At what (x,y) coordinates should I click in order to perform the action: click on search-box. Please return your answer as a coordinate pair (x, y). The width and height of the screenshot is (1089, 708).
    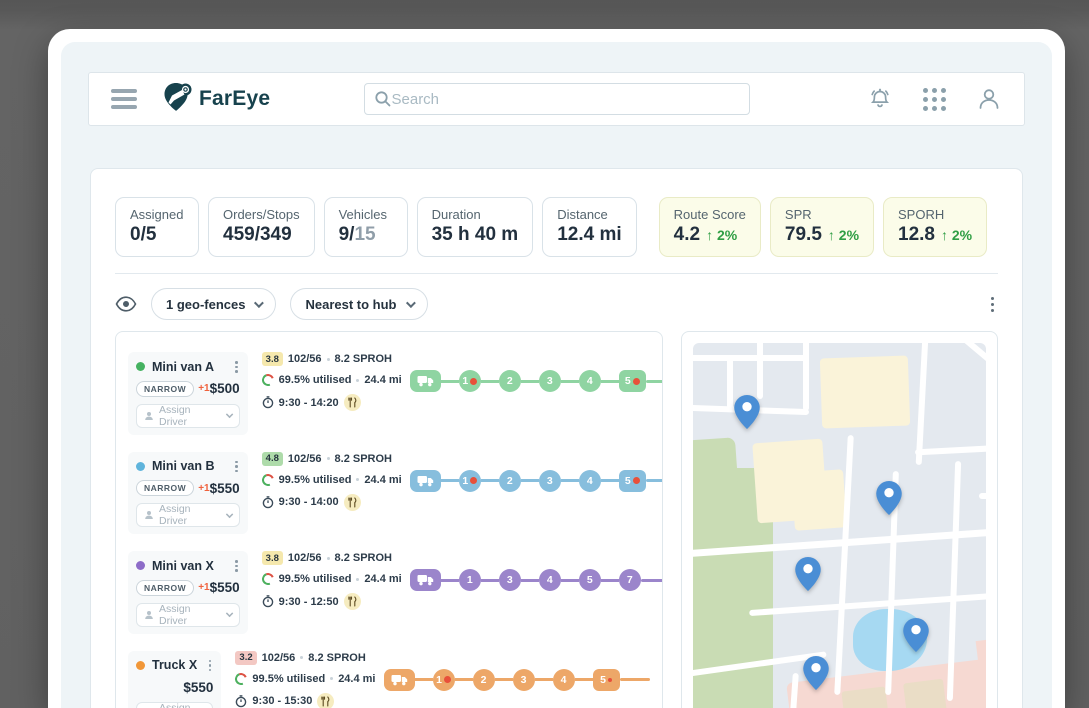
    Looking at the image, I should click on (556, 99).